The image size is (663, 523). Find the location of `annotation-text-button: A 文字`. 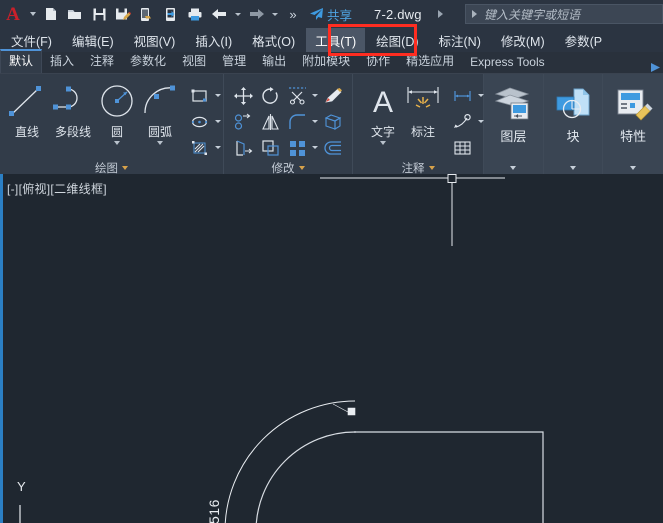

annotation-text-button: A 文字 is located at coordinates (383, 112).